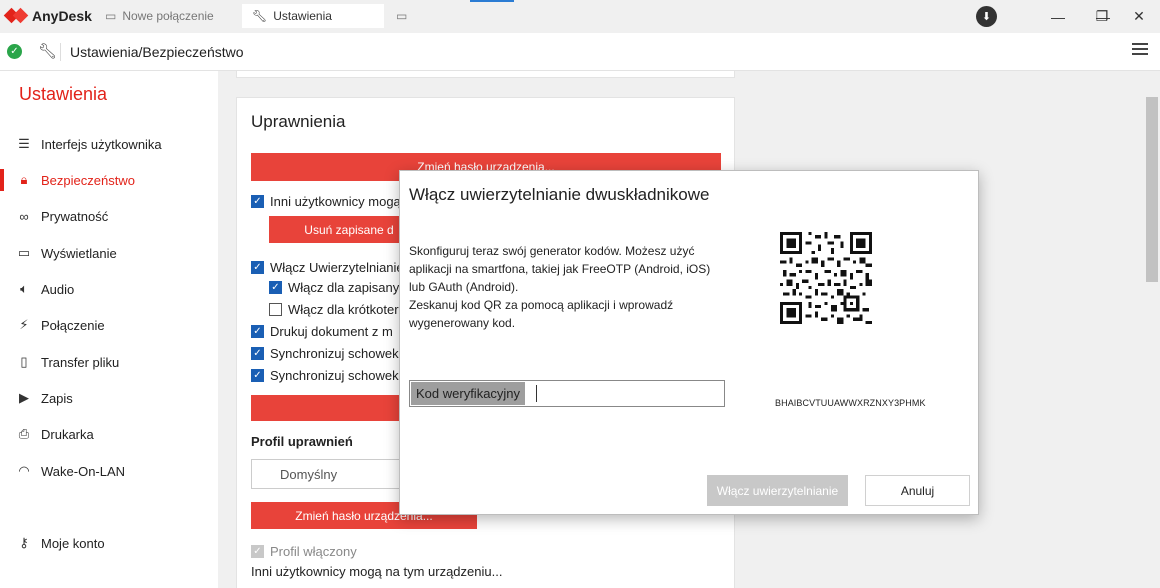 This screenshot has height=588, width=1160. What do you see at coordinates (109, 325) in the screenshot?
I see `sidebar-item-connection: ⚡︎ Połączenie` at bounding box center [109, 325].